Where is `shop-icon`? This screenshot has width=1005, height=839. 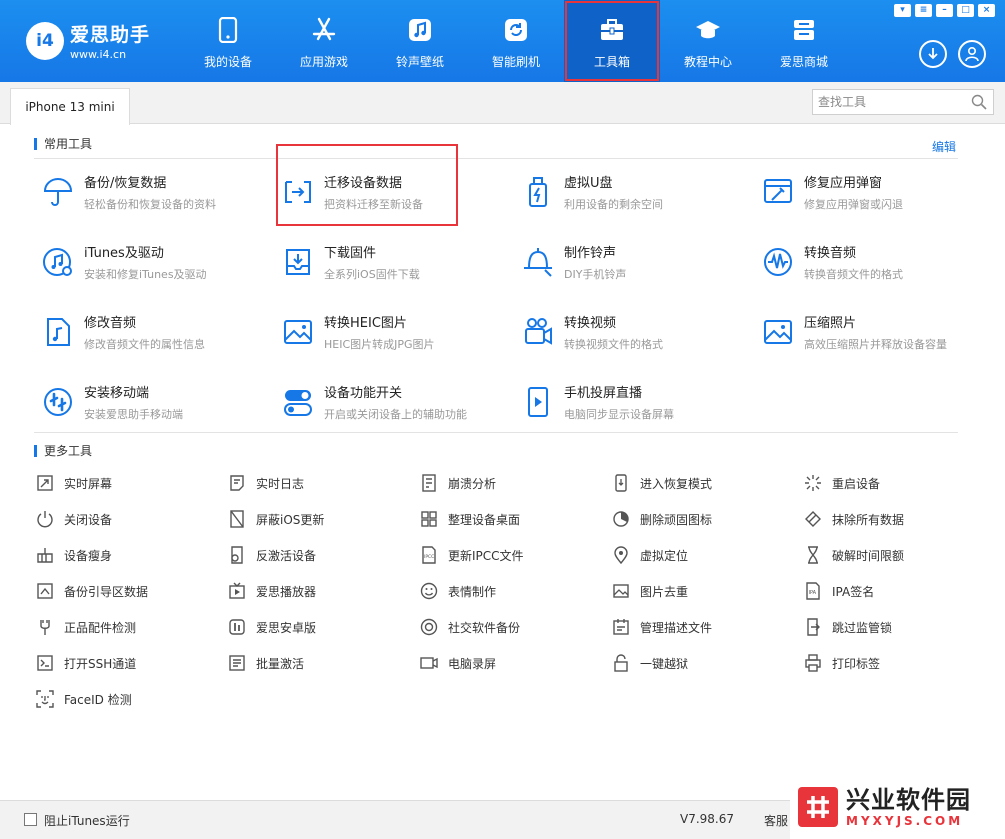
shop-icon is located at coordinates (804, 30).